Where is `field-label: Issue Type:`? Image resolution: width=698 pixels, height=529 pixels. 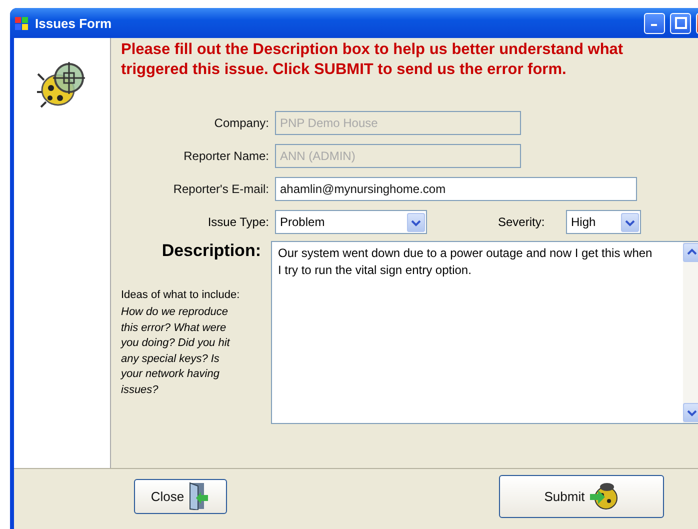
field-label: Issue Type: is located at coordinates (237, 222).